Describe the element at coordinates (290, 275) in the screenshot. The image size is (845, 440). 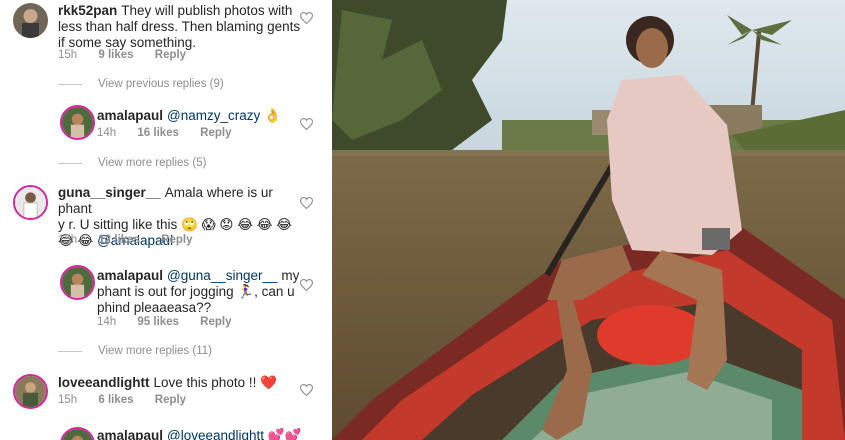
I see `comment-body: my` at that location.